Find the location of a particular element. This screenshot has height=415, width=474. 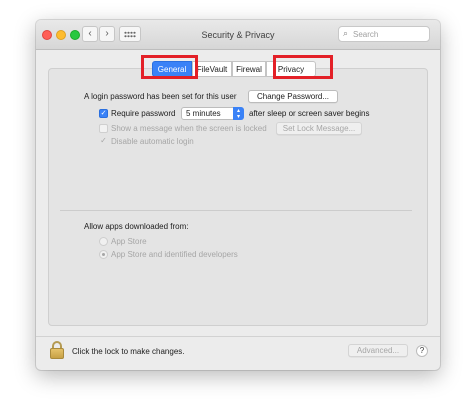

grid-icon is located at coordinates (130, 34).